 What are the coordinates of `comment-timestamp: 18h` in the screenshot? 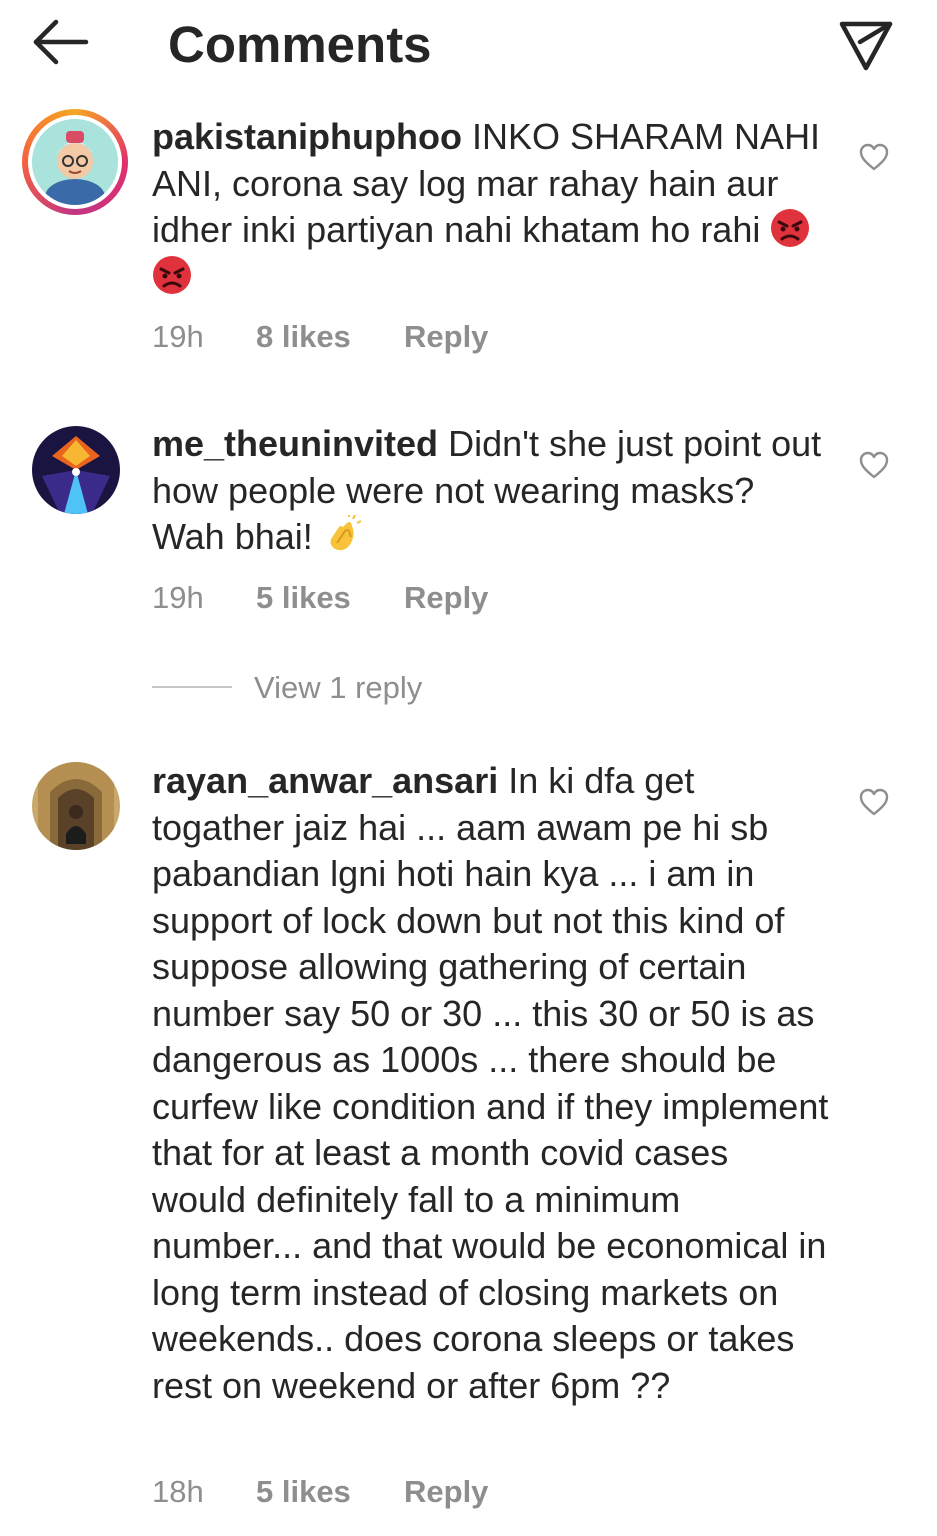 It's located at (178, 1491).